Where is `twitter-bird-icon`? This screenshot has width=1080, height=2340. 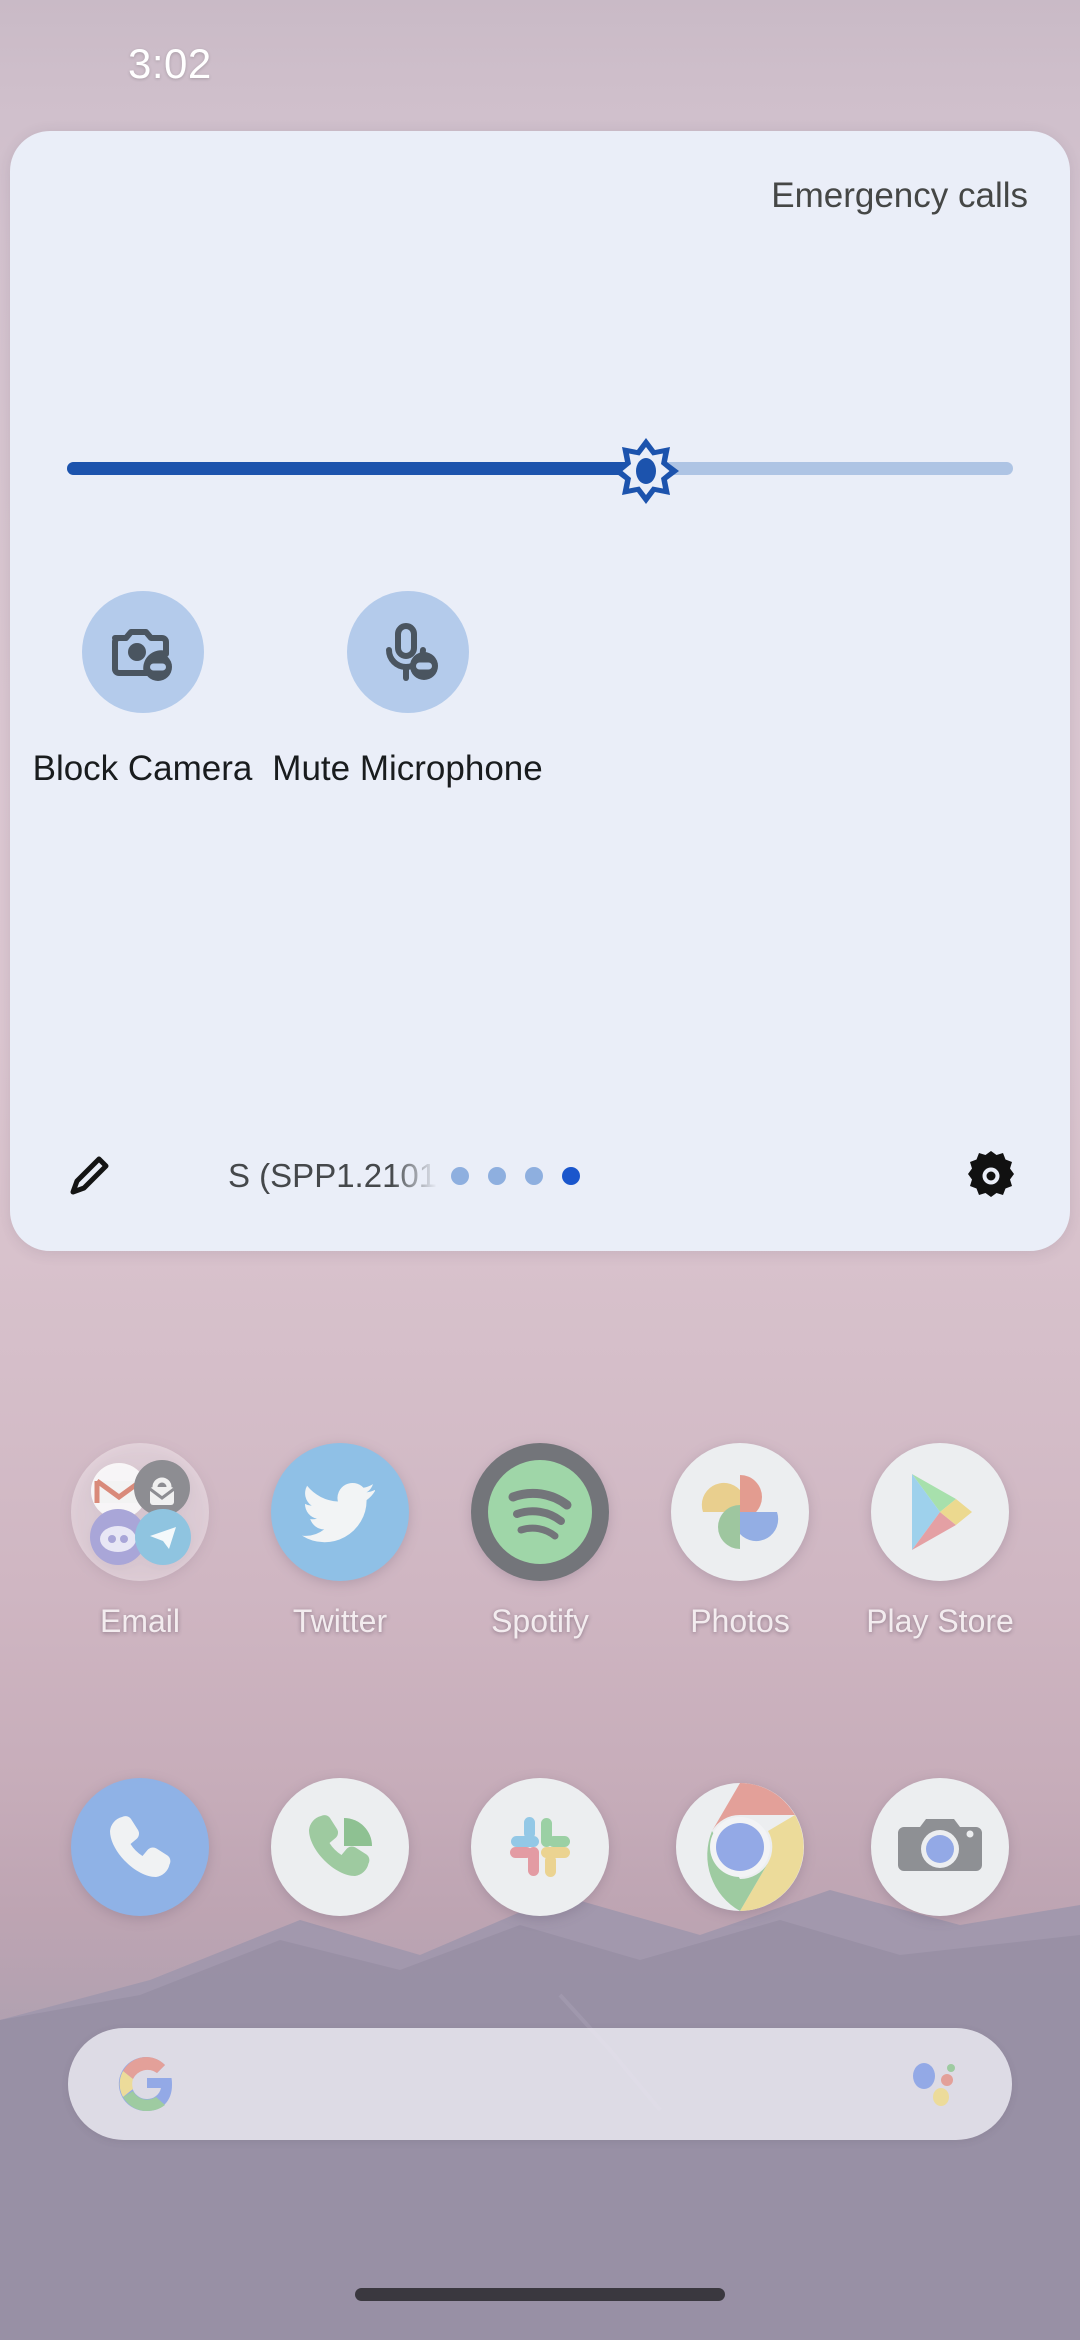
twitter-bird-icon is located at coordinates (338, 1512).